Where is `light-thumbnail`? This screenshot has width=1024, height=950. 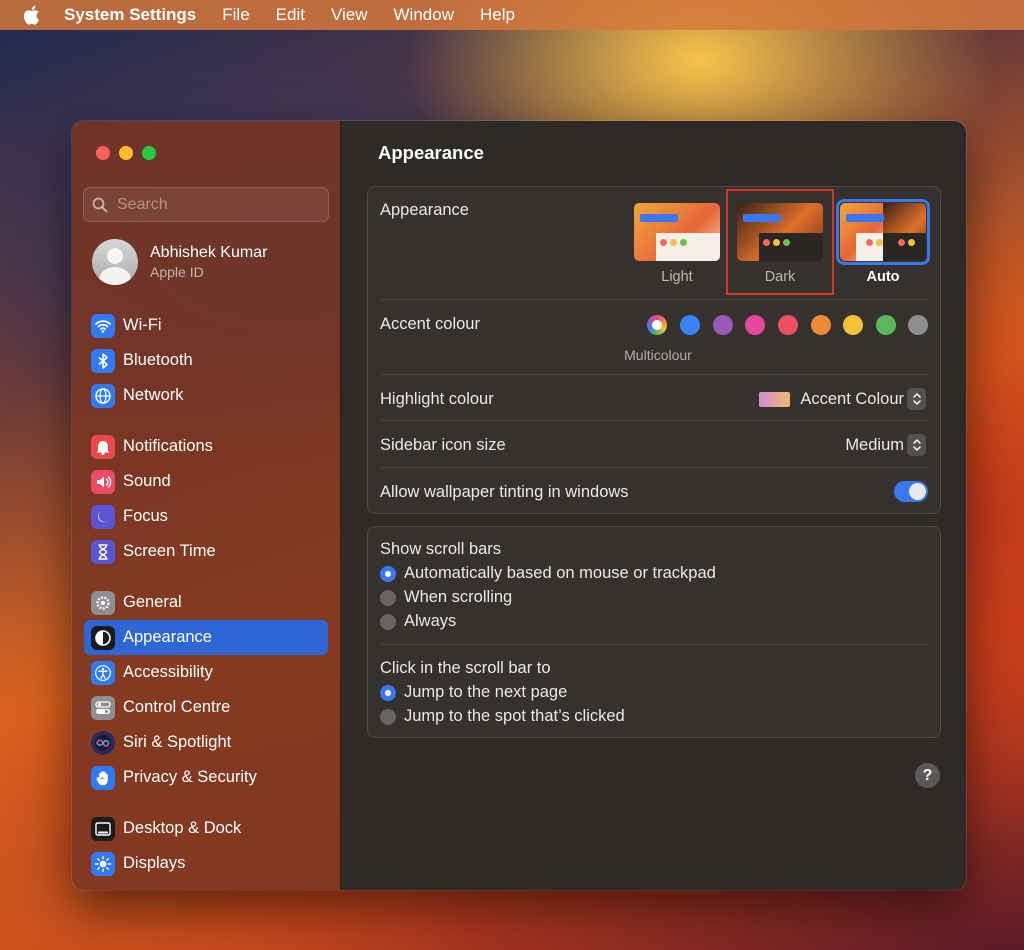 light-thumbnail is located at coordinates (677, 232).